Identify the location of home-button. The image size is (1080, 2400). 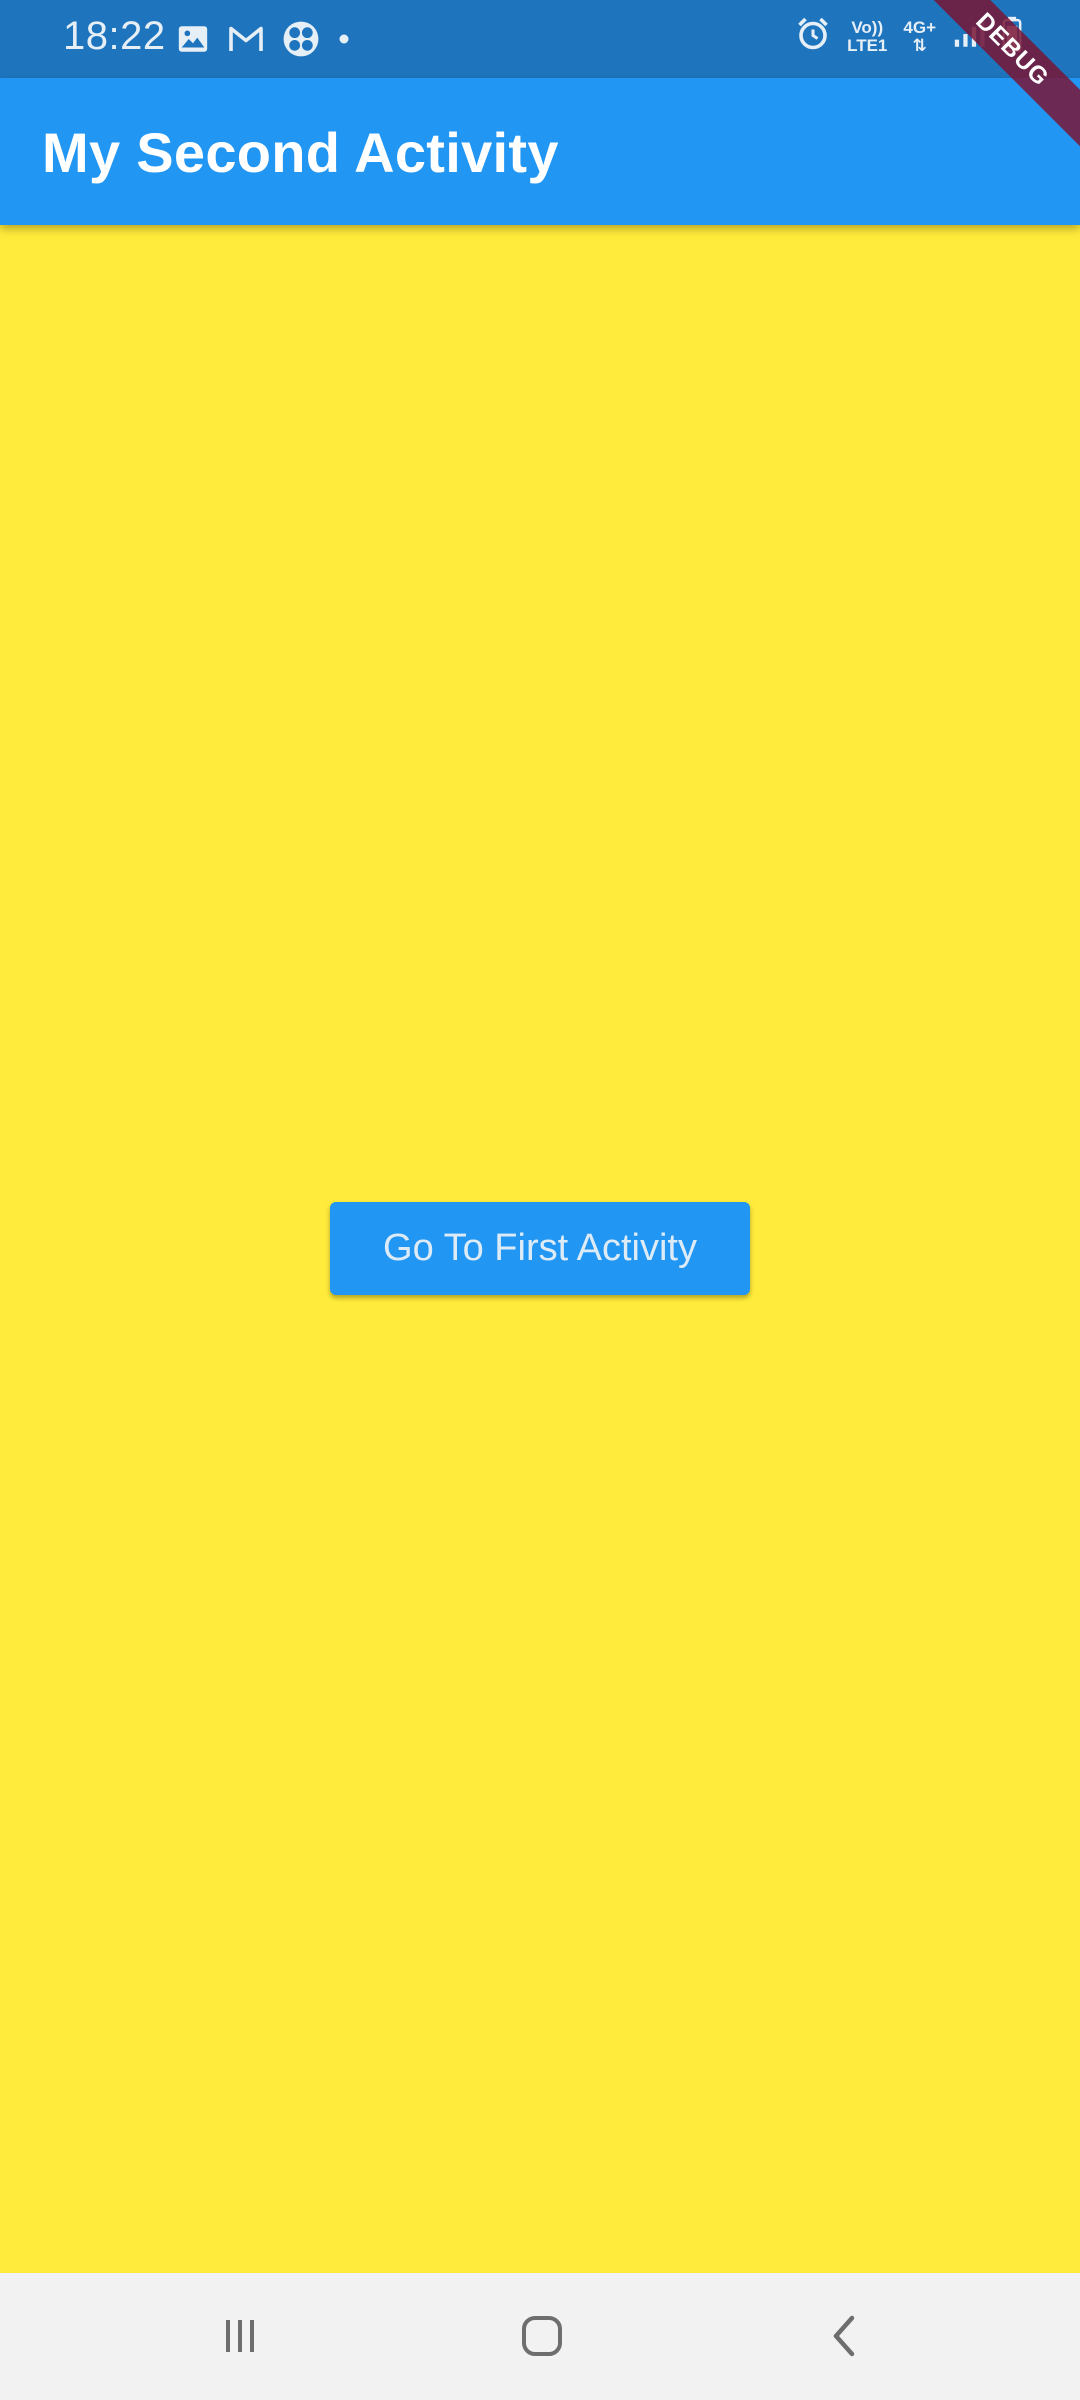
(542, 2338).